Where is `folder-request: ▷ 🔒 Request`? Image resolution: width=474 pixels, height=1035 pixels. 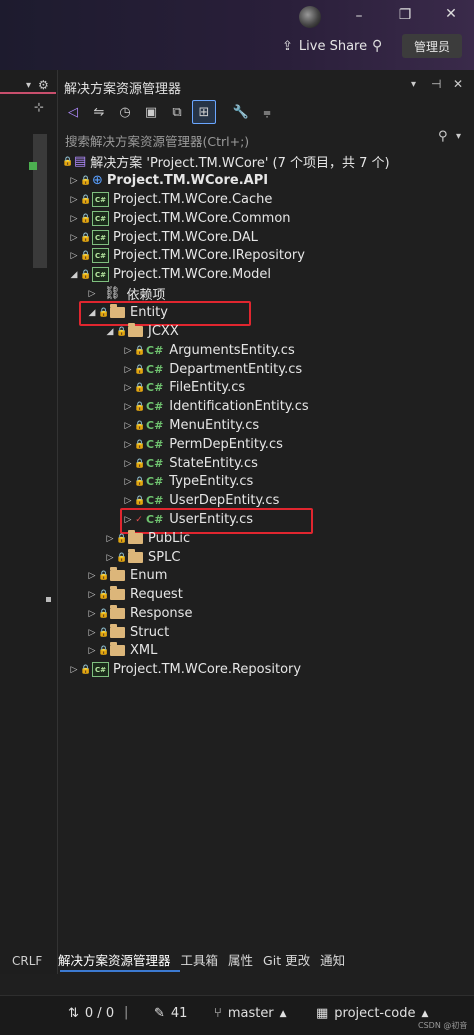
folder-request: ▷ 🔒 Request is located at coordinates (134, 594).